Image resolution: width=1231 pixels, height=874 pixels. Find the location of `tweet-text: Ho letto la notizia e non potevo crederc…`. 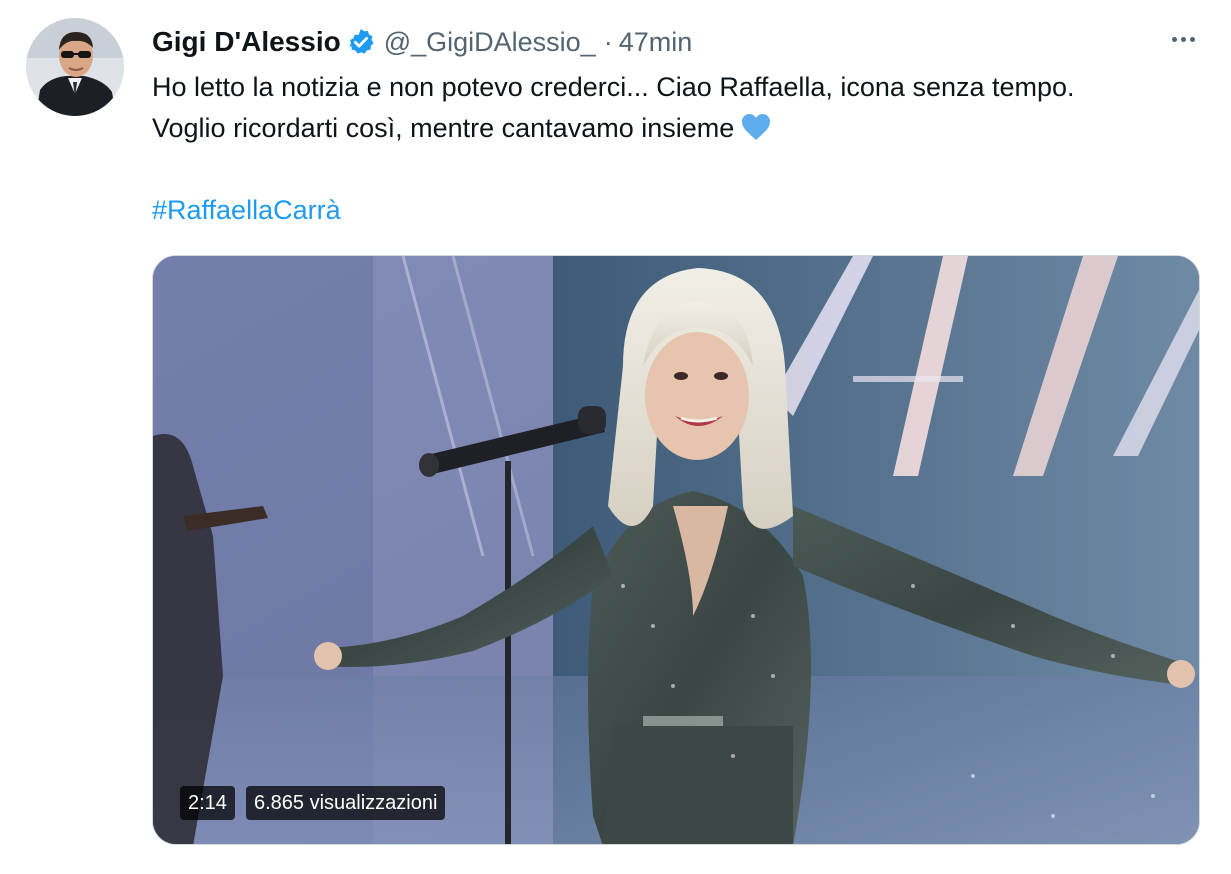

tweet-text: Ho letto la notizia e non potevo crederc… is located at coordinates (682, 108).